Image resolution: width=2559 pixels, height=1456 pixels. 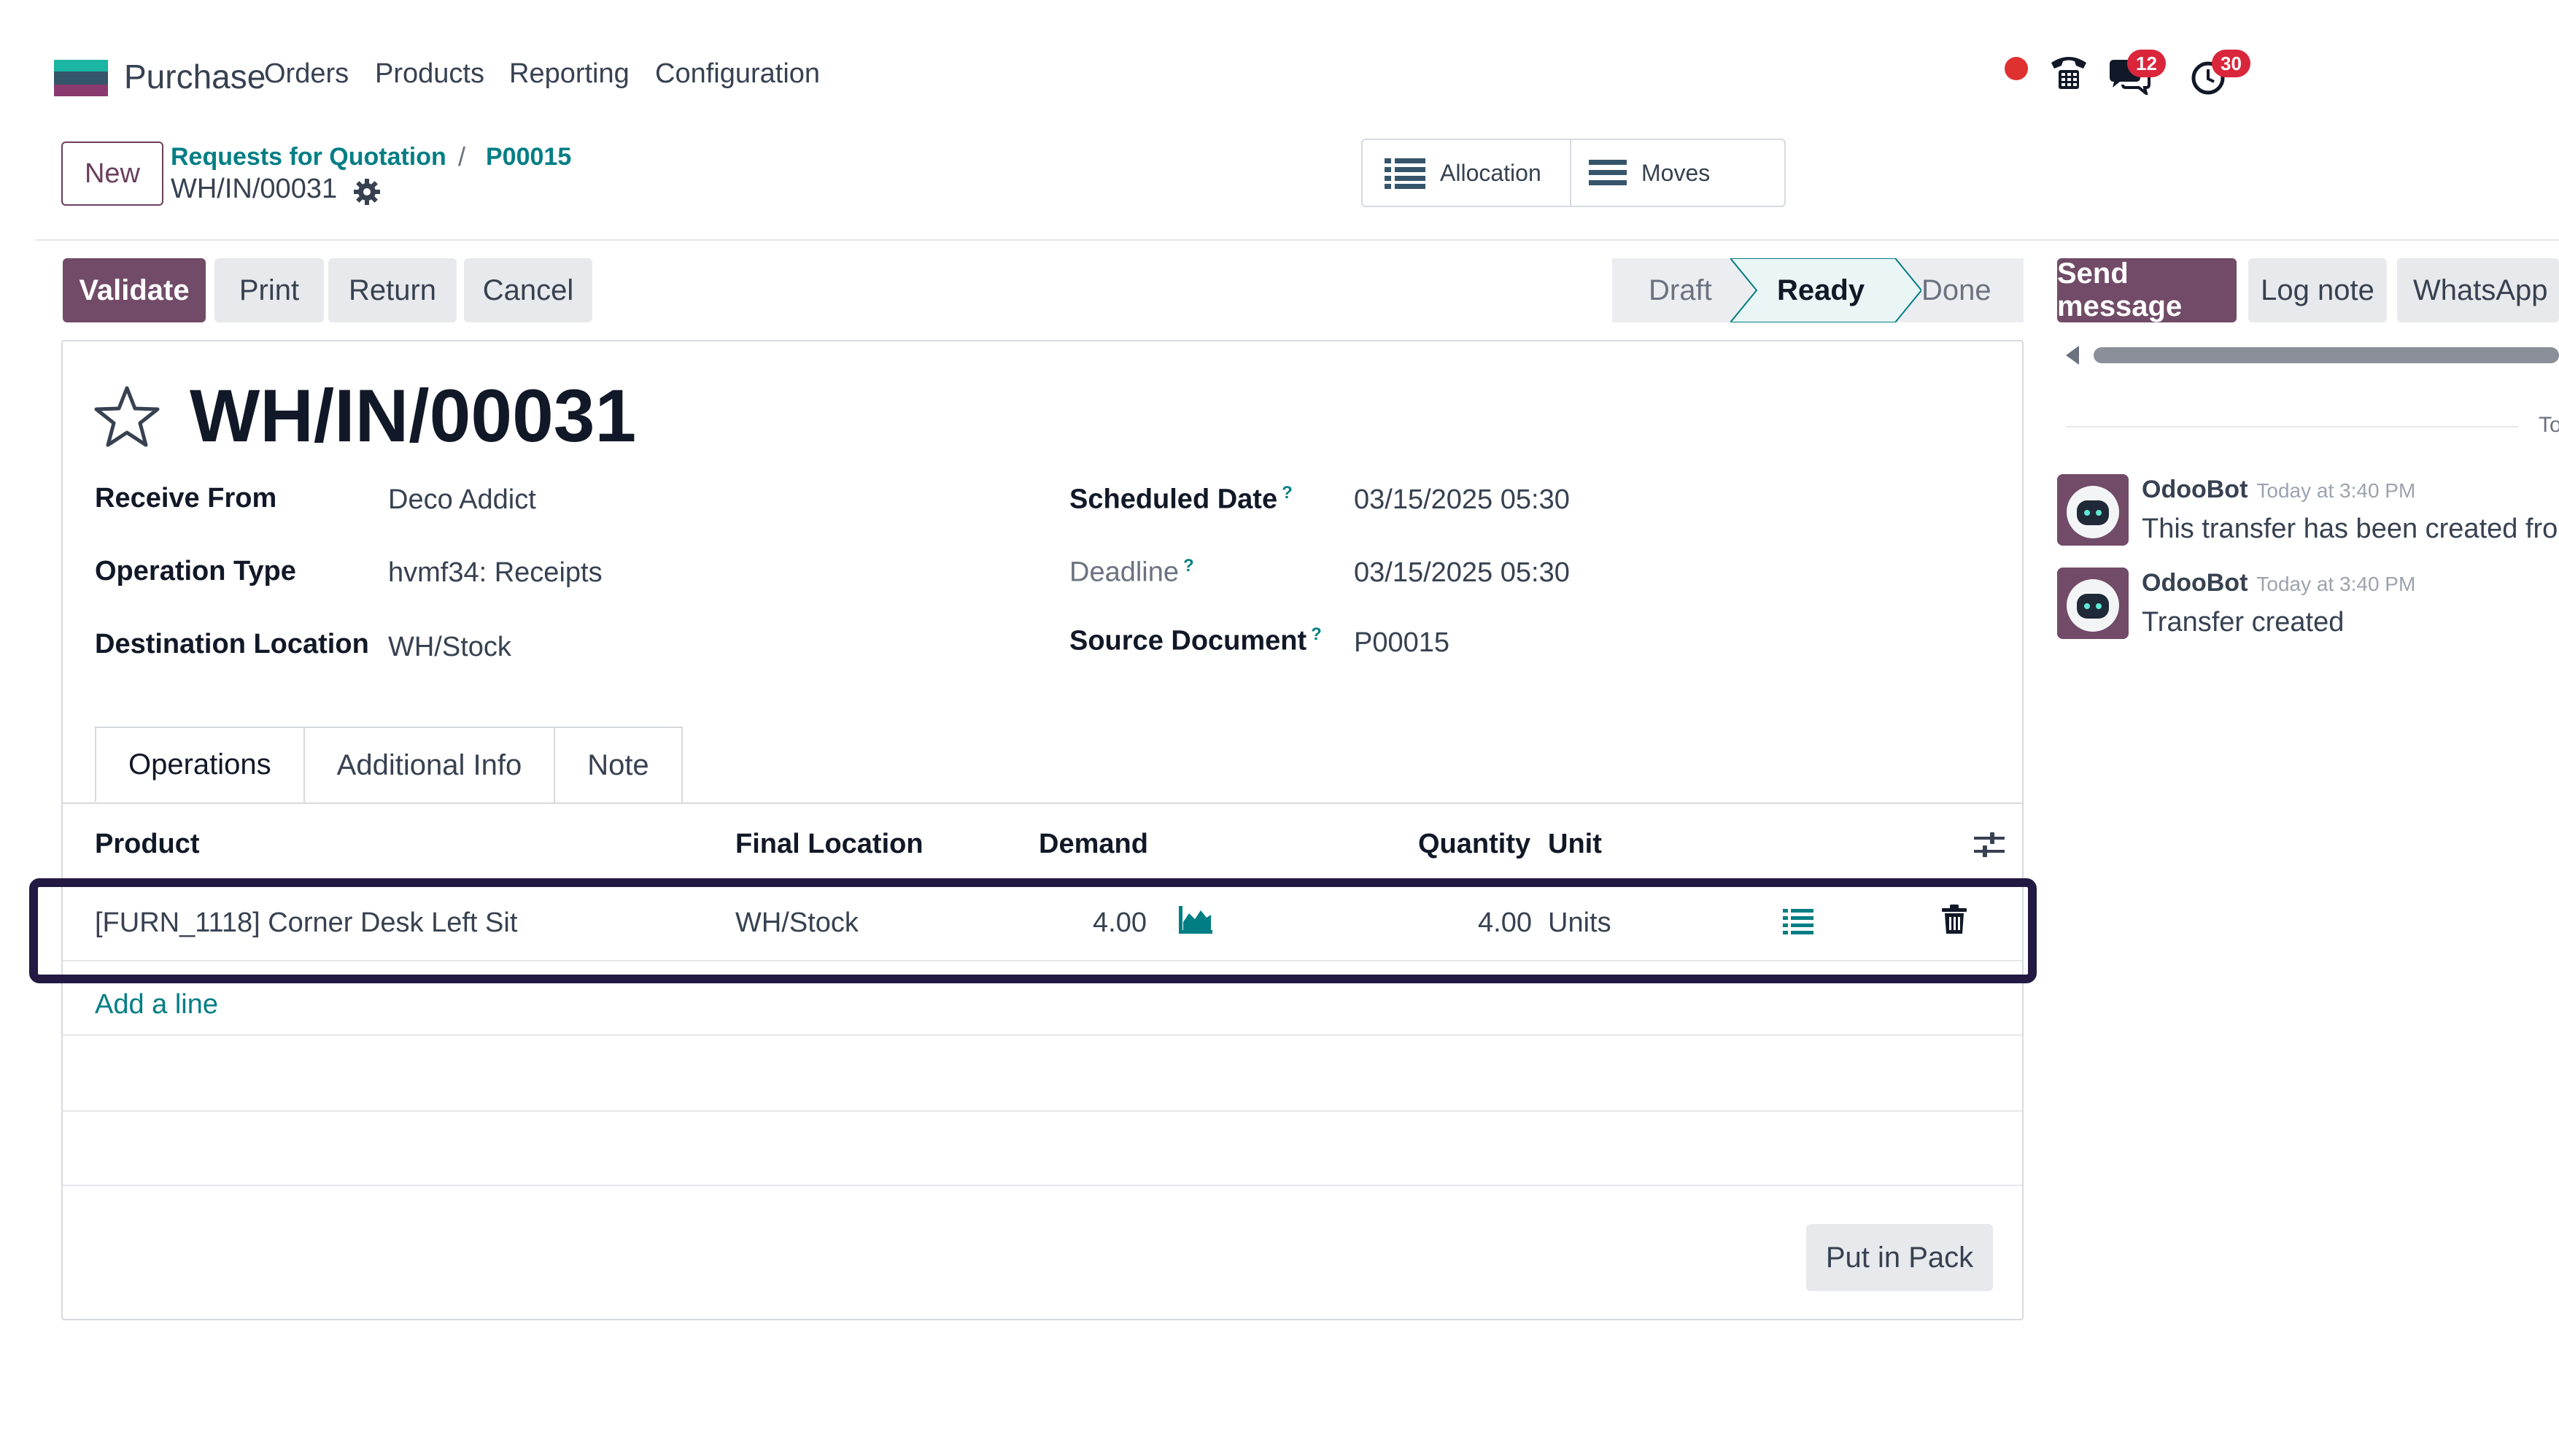 What do you see at coordinates (1900, 1257) in the screenshot?
I see `put-in-pack-button: Put in Pack` at bounding box center [1900, 1257].